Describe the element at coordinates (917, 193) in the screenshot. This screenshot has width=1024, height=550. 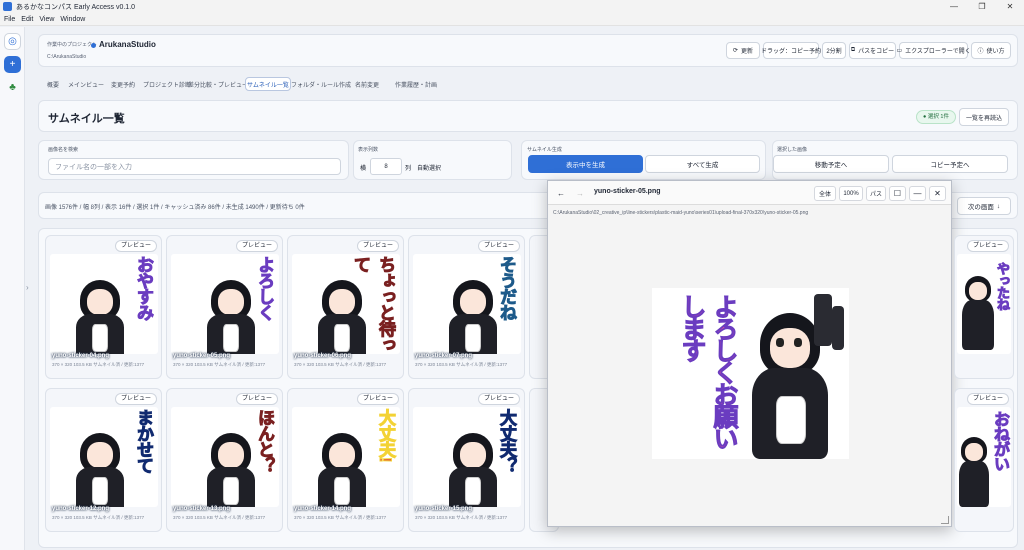
I see `viewer-minimize-icon: —` at that location.